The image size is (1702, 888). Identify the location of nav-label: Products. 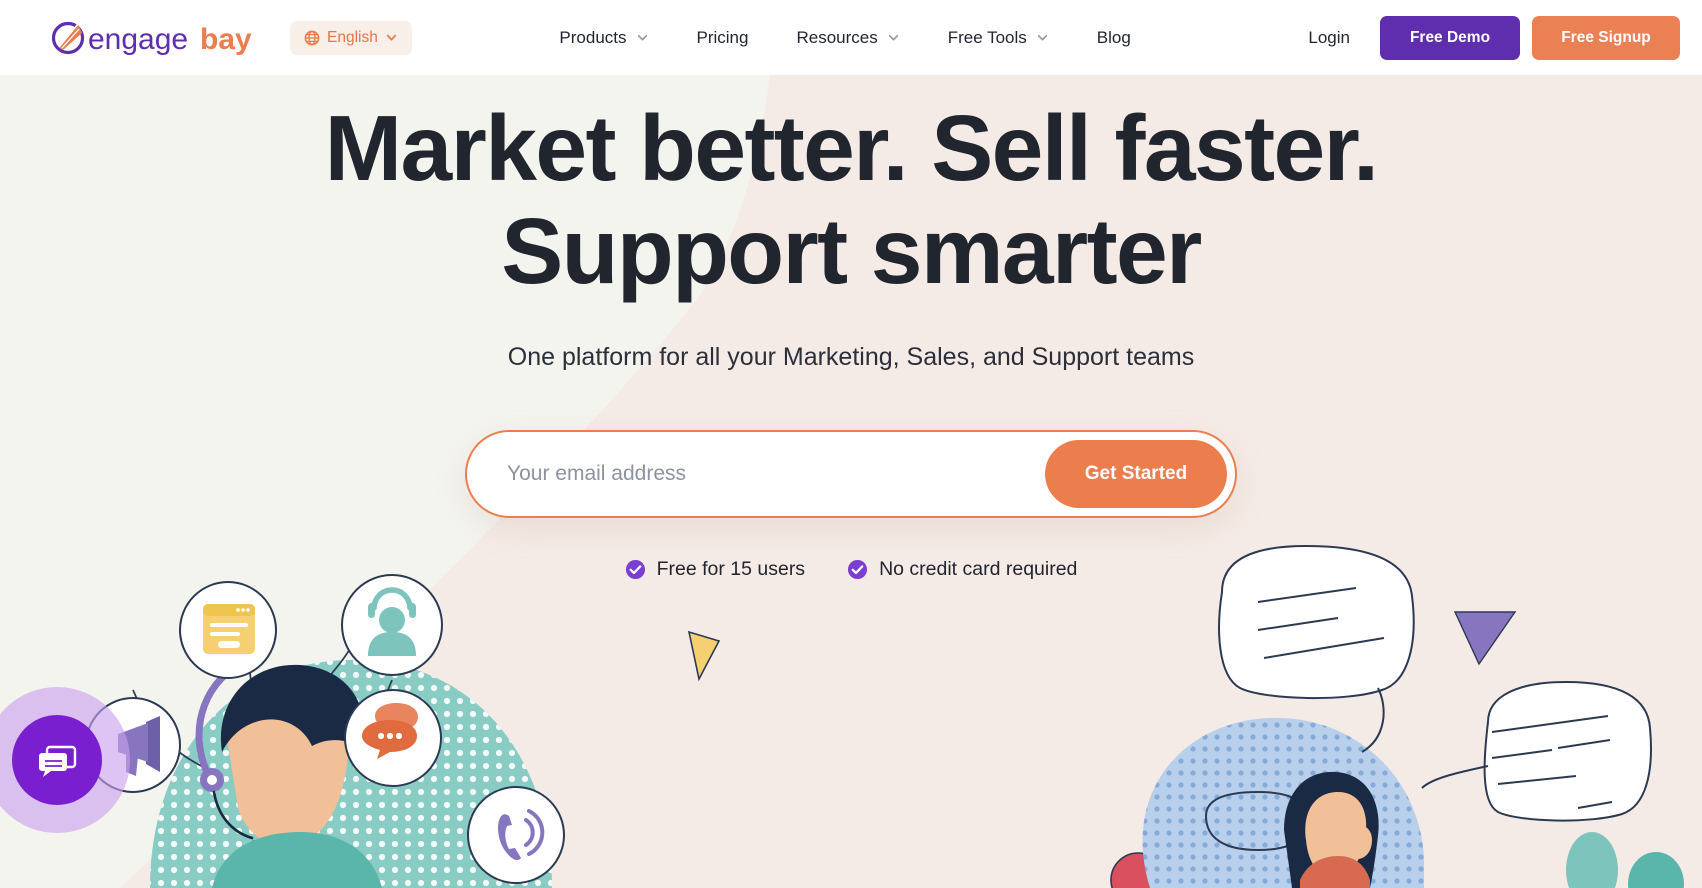
(593, 37).